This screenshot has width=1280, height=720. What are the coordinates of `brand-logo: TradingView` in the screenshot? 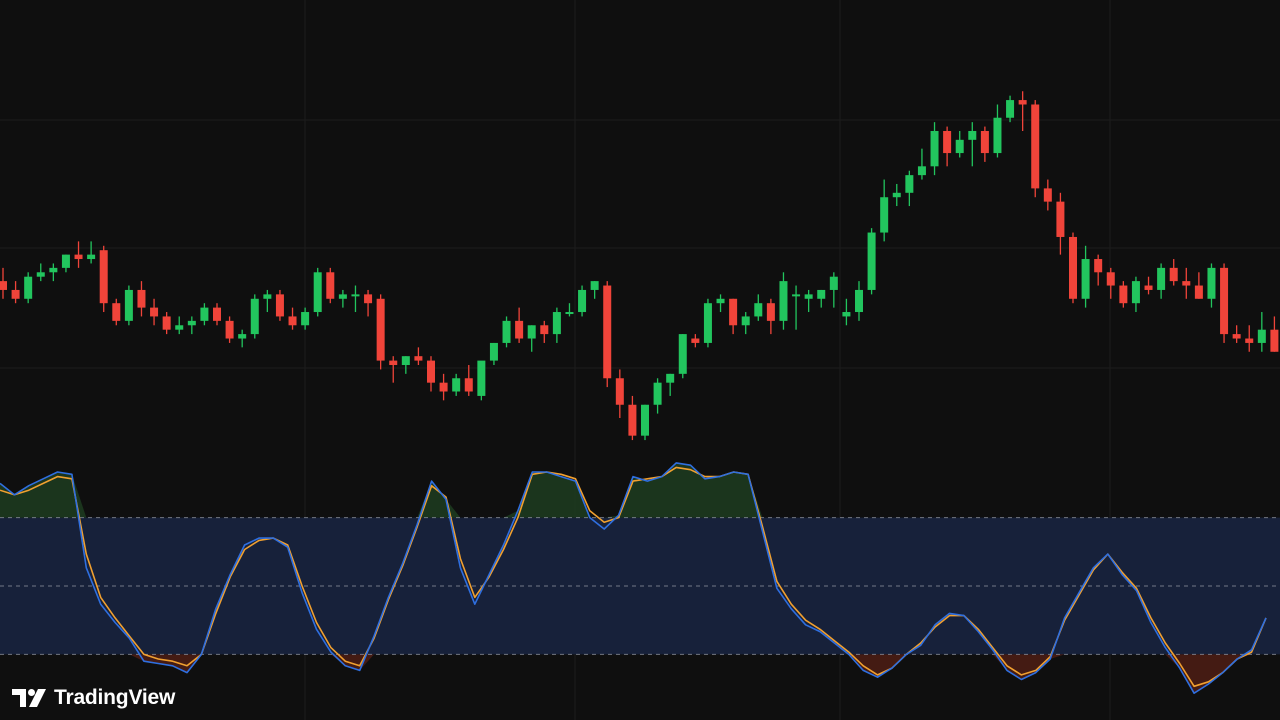 It's located at (93, 698).